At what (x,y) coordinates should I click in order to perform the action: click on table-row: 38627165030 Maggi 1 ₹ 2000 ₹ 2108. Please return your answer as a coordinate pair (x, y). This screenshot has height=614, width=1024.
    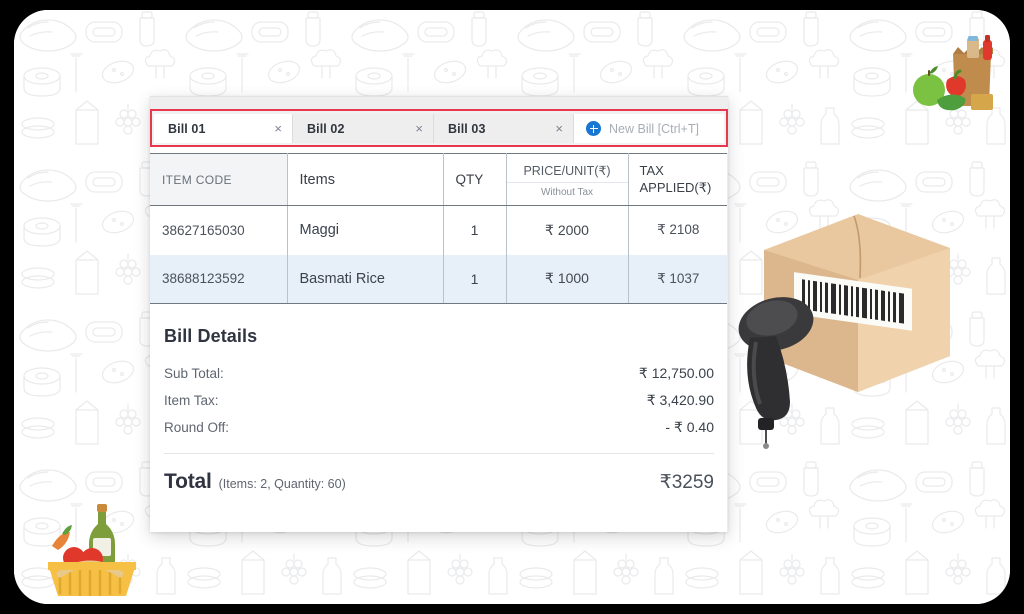
    Looking at the image, I should click on (439, 230).